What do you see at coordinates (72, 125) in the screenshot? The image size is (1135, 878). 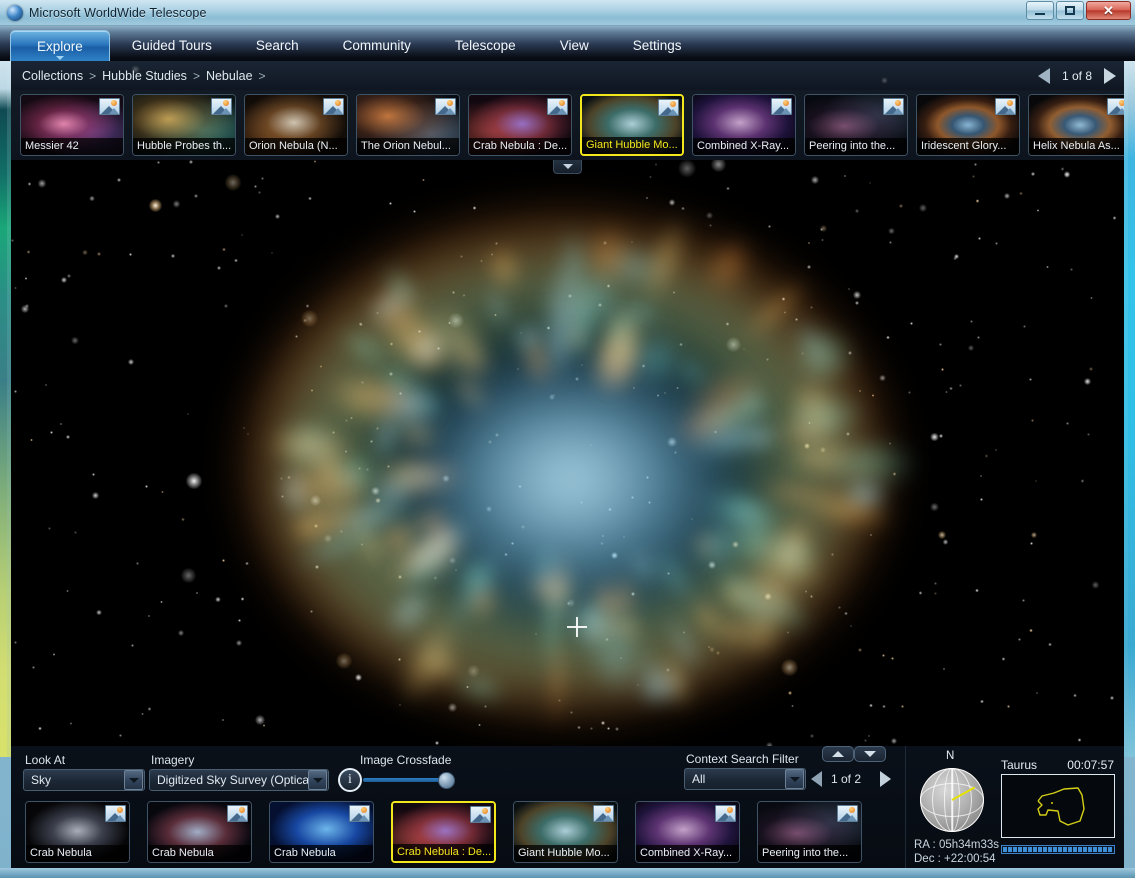 I see `thumbnail-item: Messier 42` at bounding box center [72, 125].